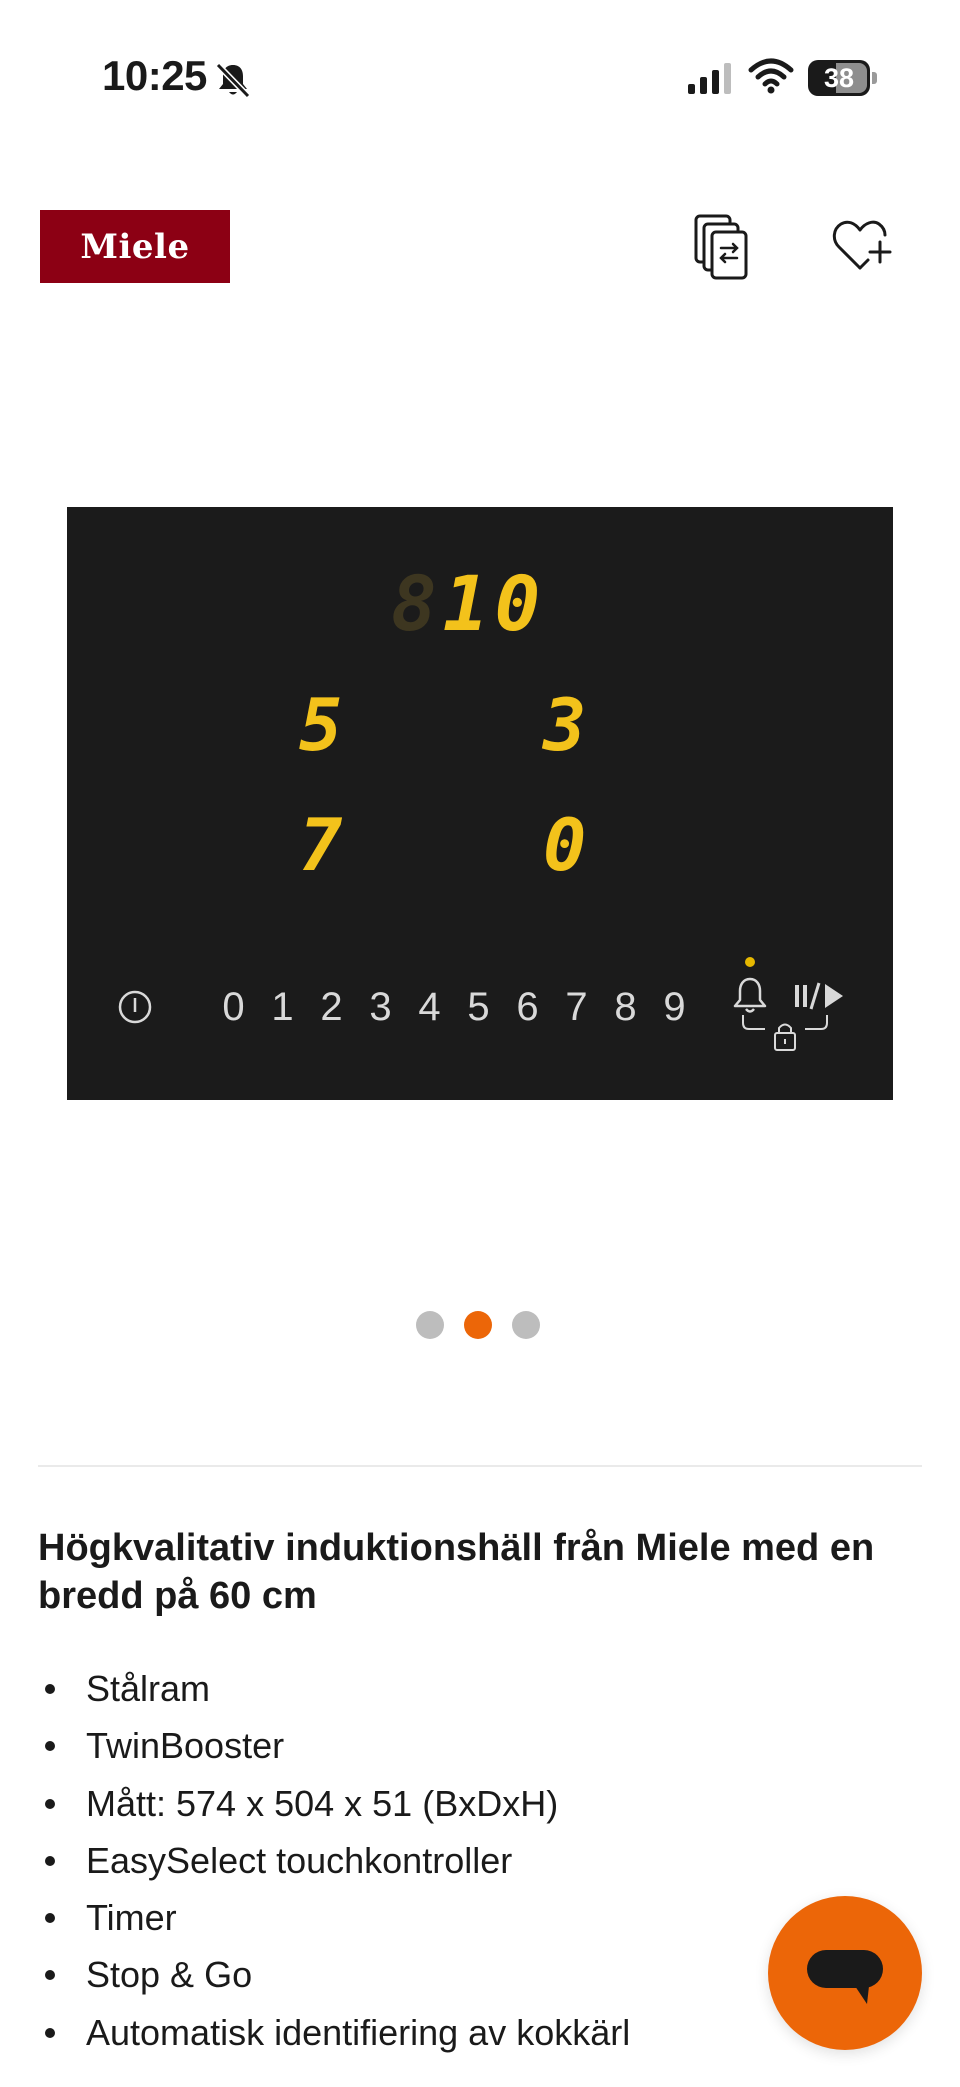 This screenshot has height=2087, width=960. Describe the element at coordinates (819, 996) in the screenshot. I see `stop-go-icon` at that location.